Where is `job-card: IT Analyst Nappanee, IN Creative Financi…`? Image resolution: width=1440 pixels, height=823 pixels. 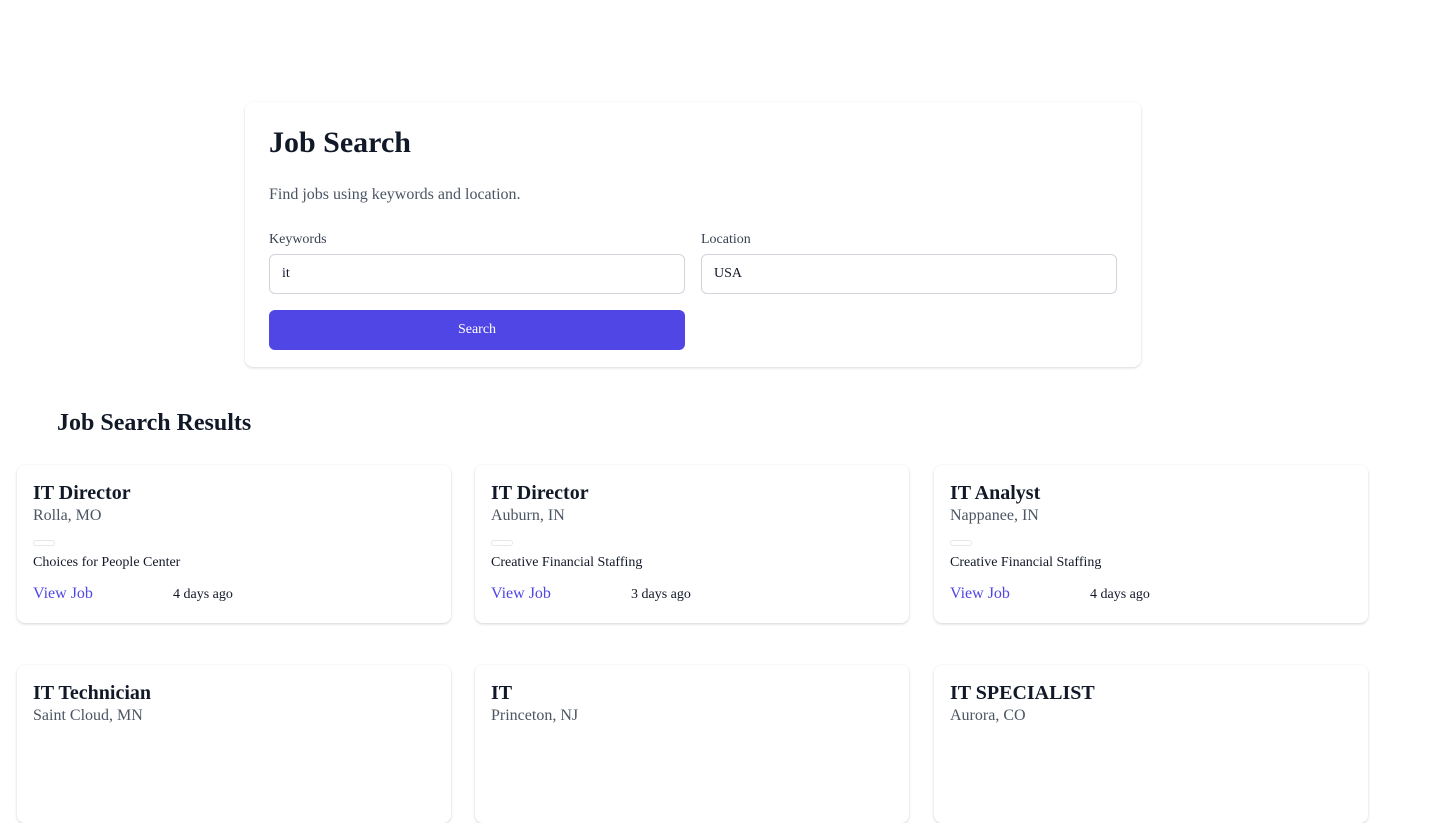
job-card: IT Analyst Nappanee, IN Creative Financi… is located at coordinates (1151, 544).